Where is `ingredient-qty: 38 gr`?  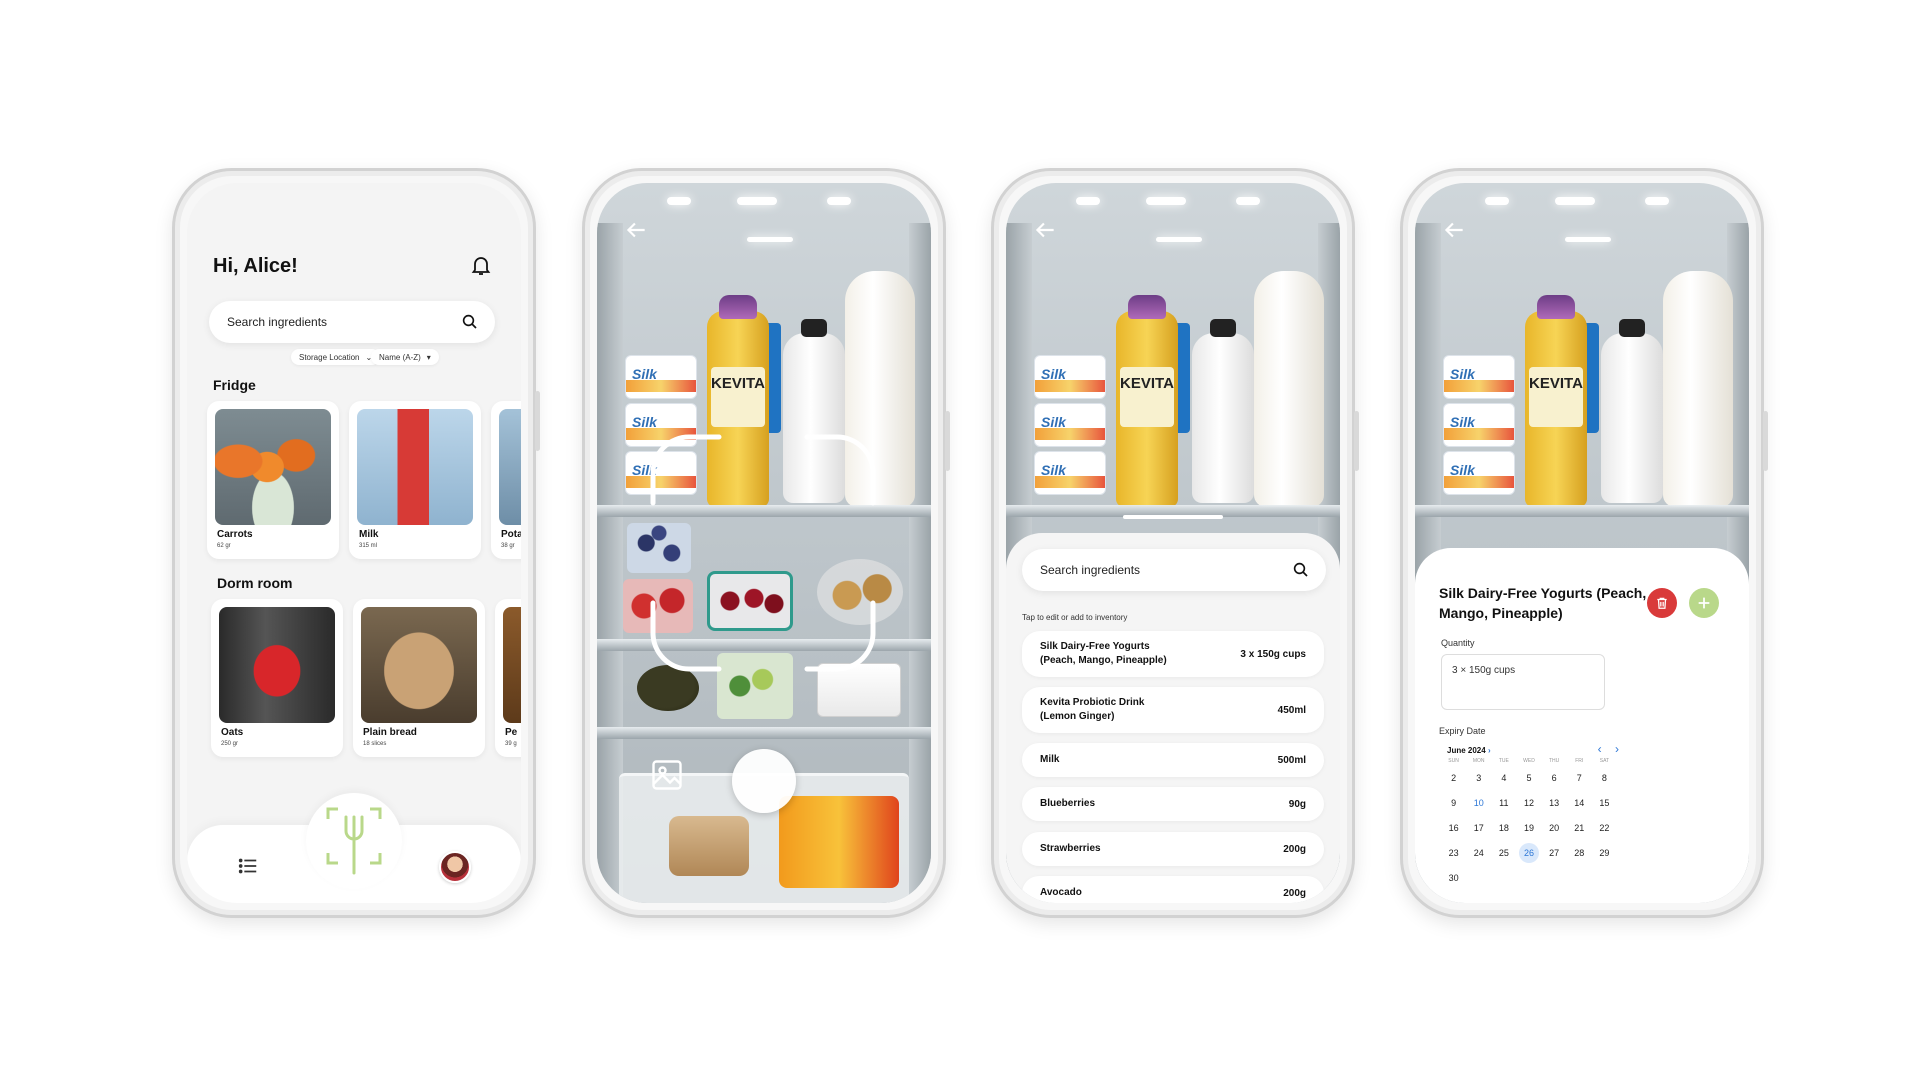
ingredient-qty: 38 gr is located at coordinates (508, 546).